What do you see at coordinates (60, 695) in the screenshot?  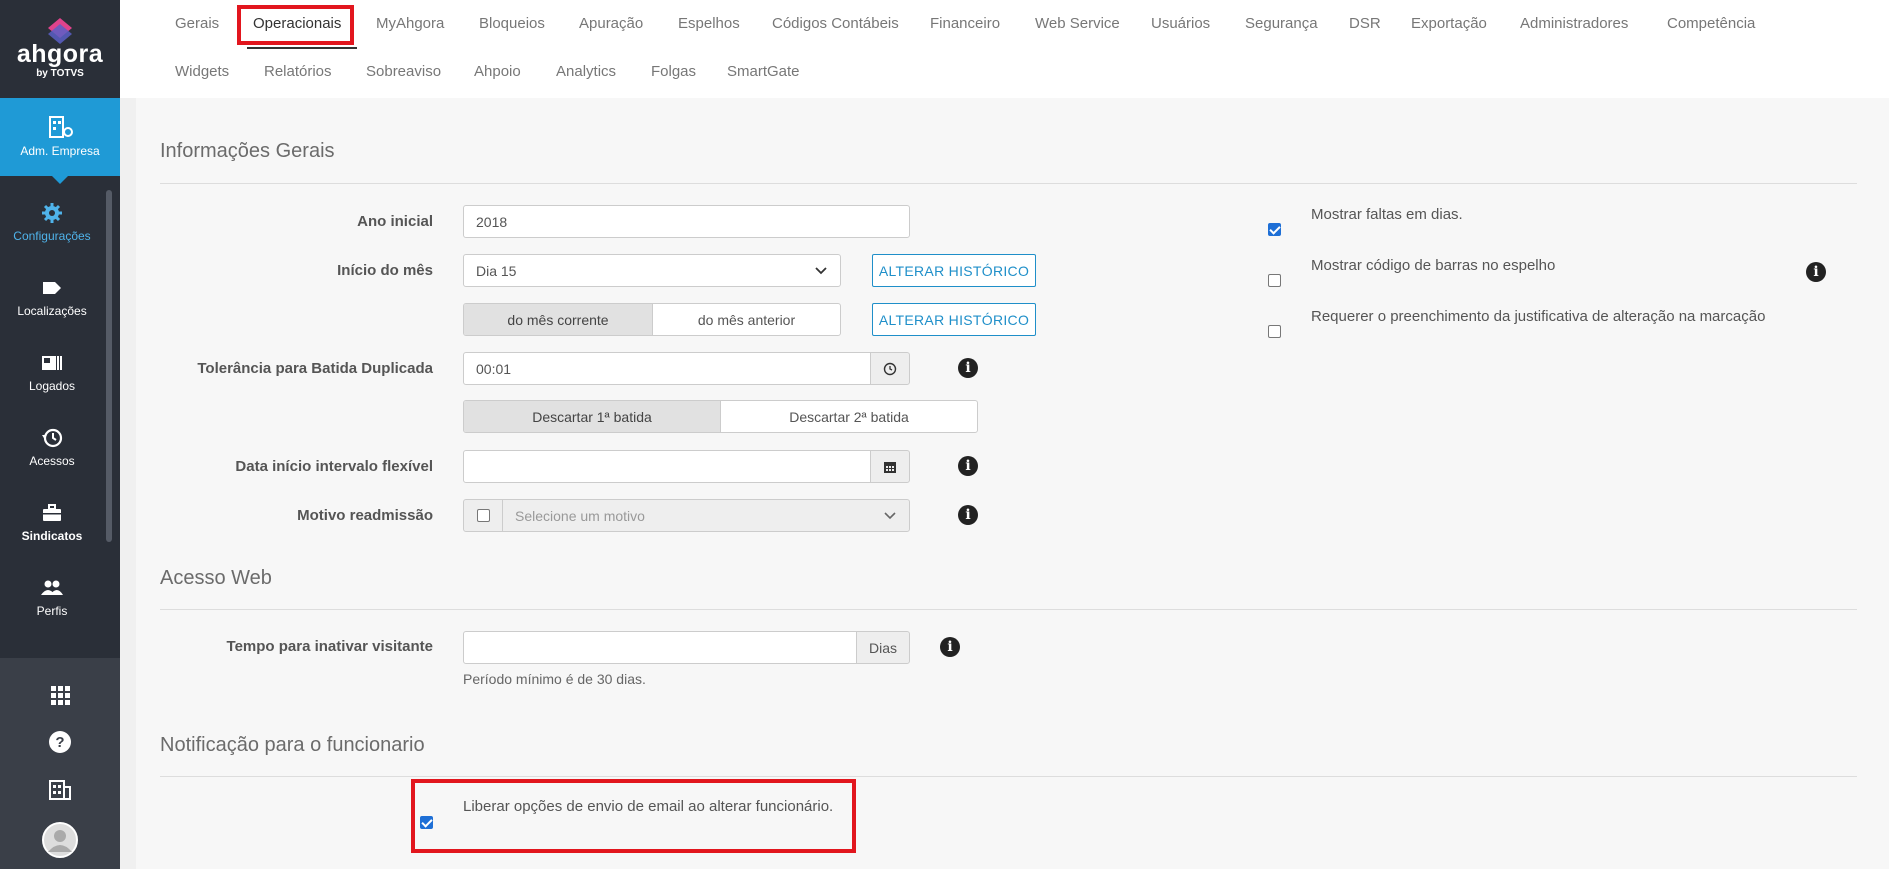 I see `apps-grid-icon` at bounding box center [60, 695].